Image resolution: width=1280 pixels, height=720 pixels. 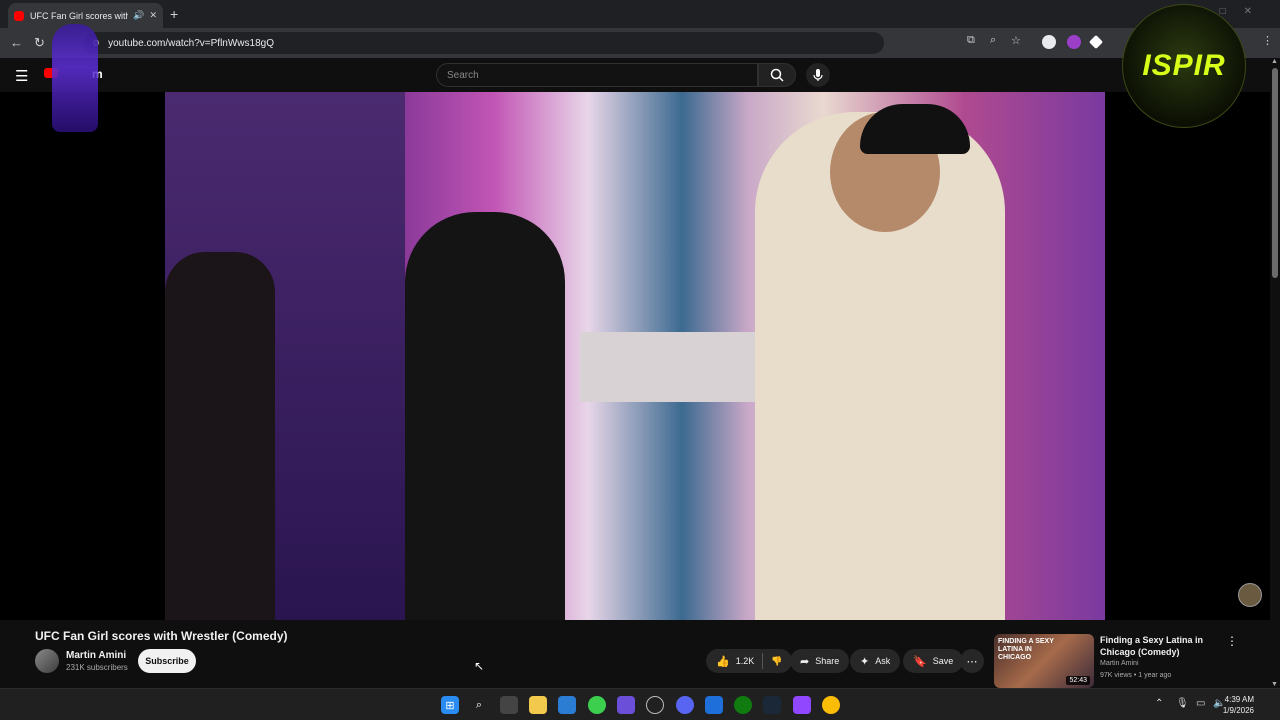 I want to click on task-view-icon, so click(x=509, y=705).